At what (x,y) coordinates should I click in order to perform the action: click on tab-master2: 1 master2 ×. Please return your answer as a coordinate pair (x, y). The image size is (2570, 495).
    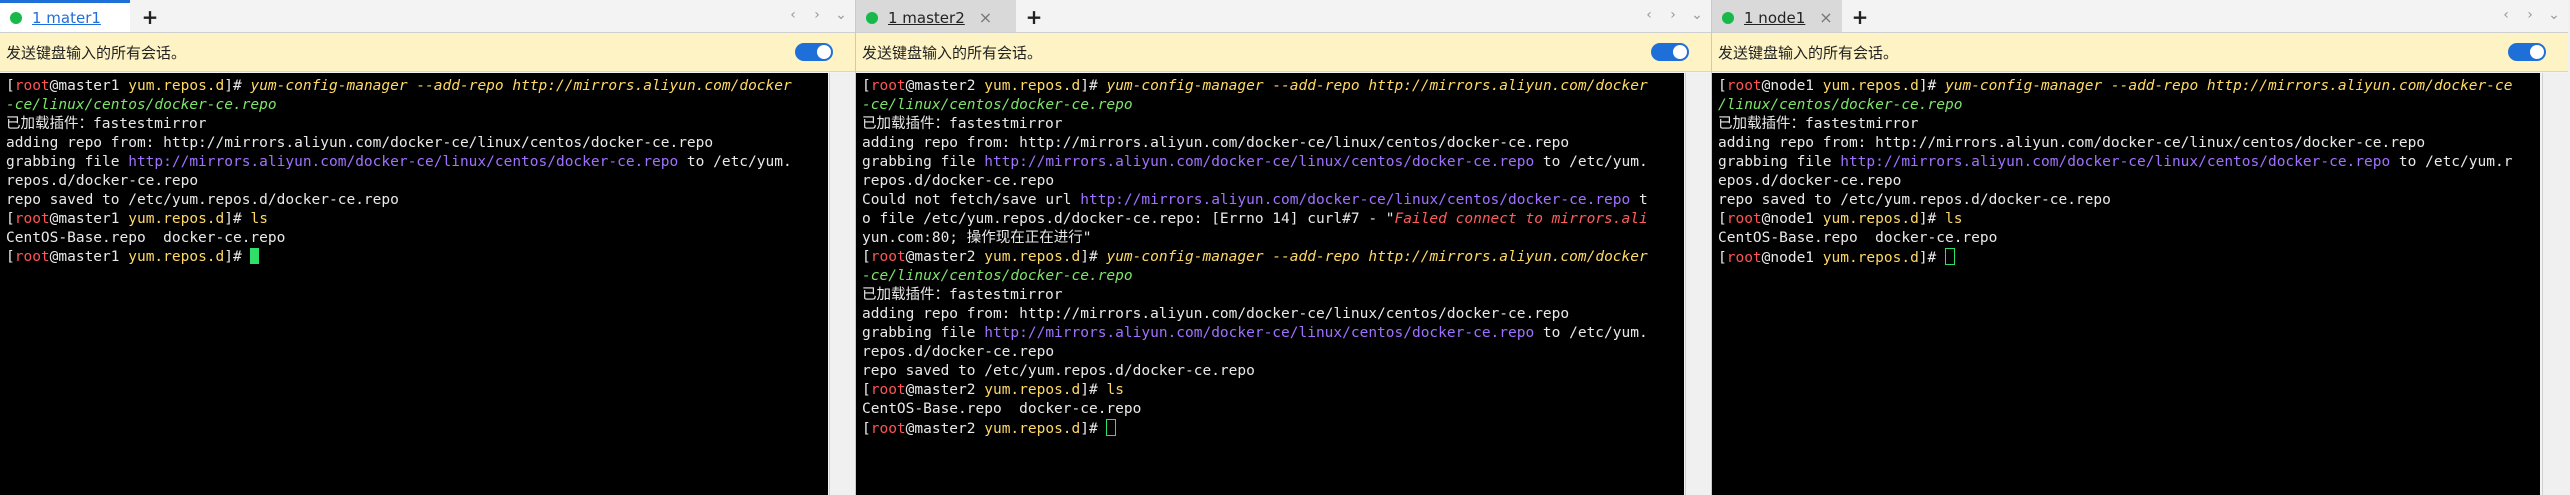
    Looking at the image, I should click on (936, 16).